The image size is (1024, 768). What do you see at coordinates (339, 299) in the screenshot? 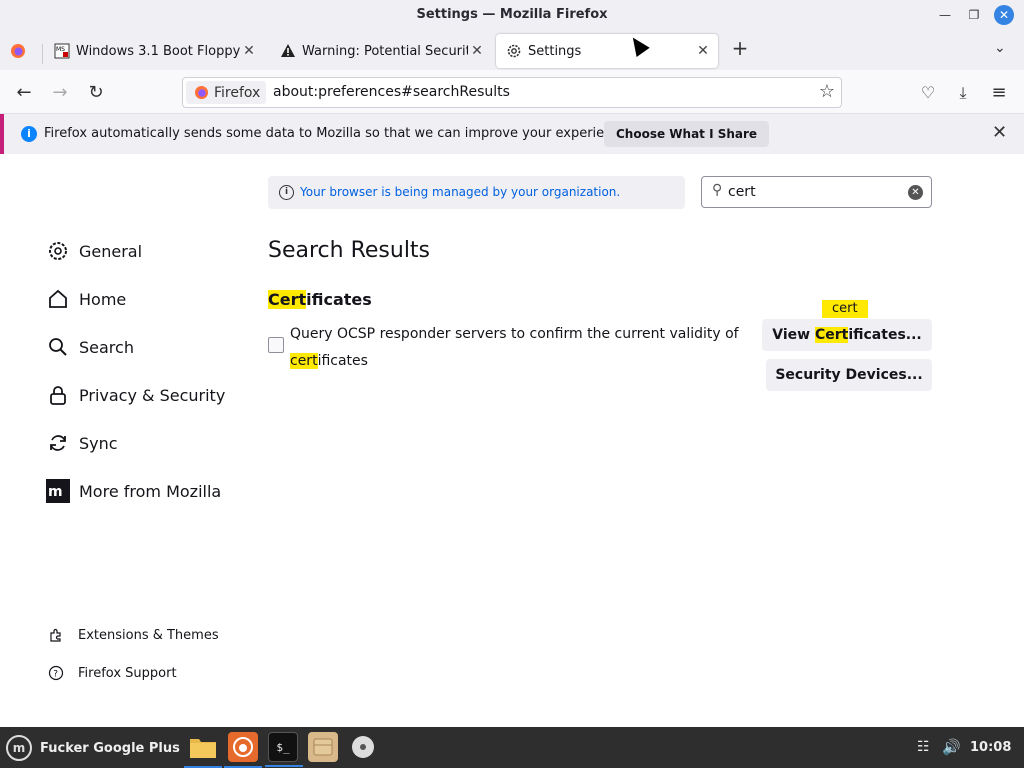
I see `section-title-rest: ificates` at bounding box center [339, 299].